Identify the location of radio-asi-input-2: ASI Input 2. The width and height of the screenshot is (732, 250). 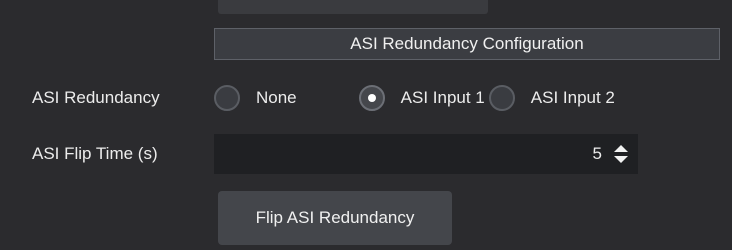
(551, 98).